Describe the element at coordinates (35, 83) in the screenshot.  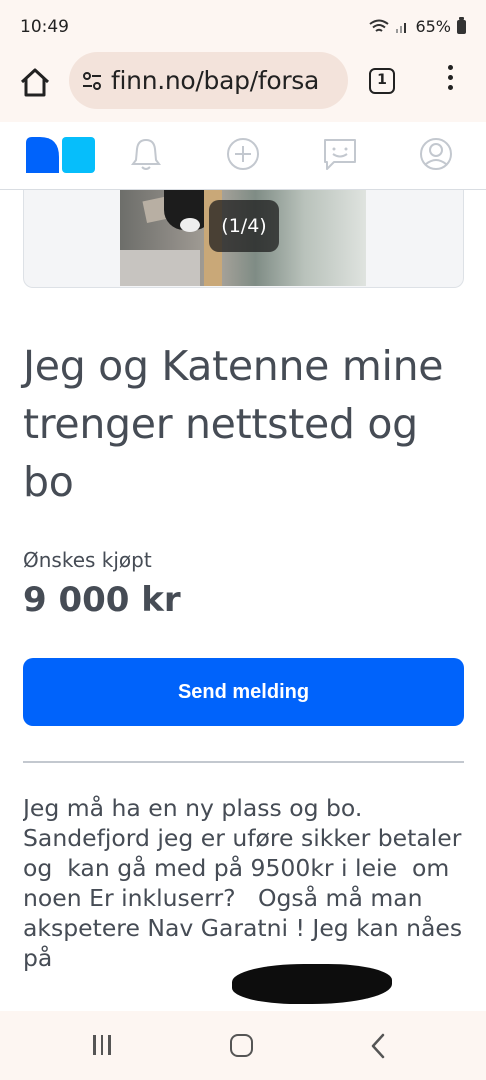
I see `home-icon` at that location.